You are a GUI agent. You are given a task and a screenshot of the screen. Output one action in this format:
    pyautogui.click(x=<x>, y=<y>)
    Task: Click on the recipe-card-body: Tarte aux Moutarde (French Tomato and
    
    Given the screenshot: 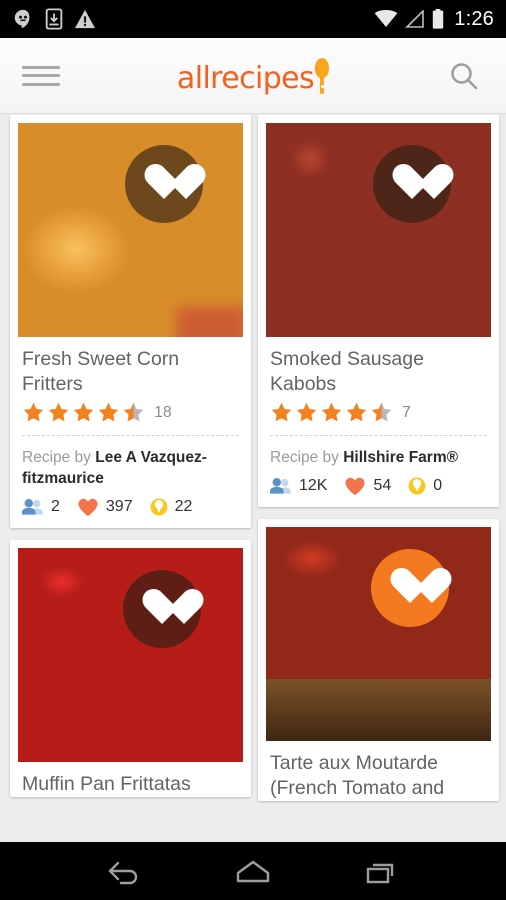 What is the action you would take?
    pyautogui.click(x=378, y=771)
    